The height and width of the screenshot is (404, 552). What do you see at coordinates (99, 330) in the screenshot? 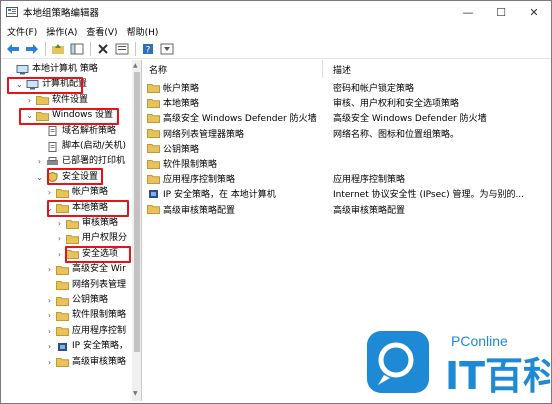
I see `tree-item-label: 应用程序控制` at bounding box center [99, 330].